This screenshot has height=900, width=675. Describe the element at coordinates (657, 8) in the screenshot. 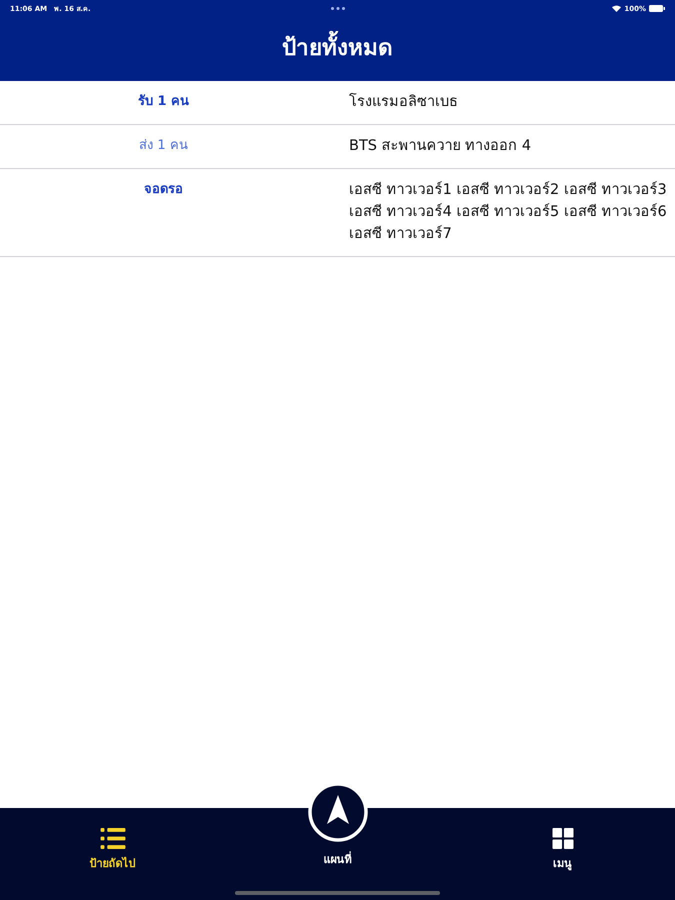

I see `battery-icon` at that location.